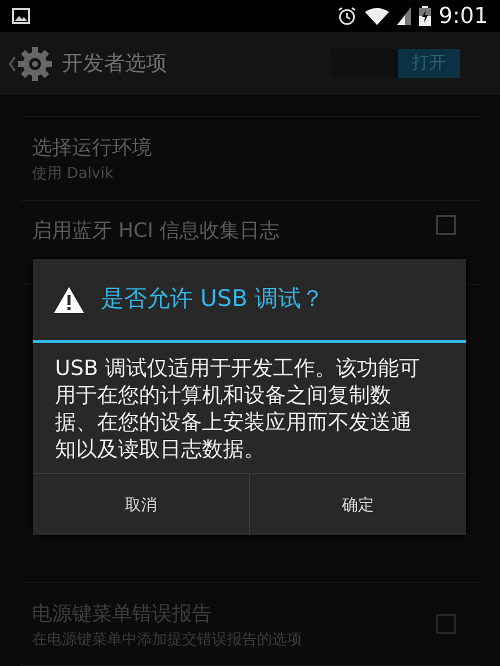 The image size is (500, 666). What do you see at coordinates (69, 300) in the screenshot?
I see `warning-icon` at bounding box center [69, 300].